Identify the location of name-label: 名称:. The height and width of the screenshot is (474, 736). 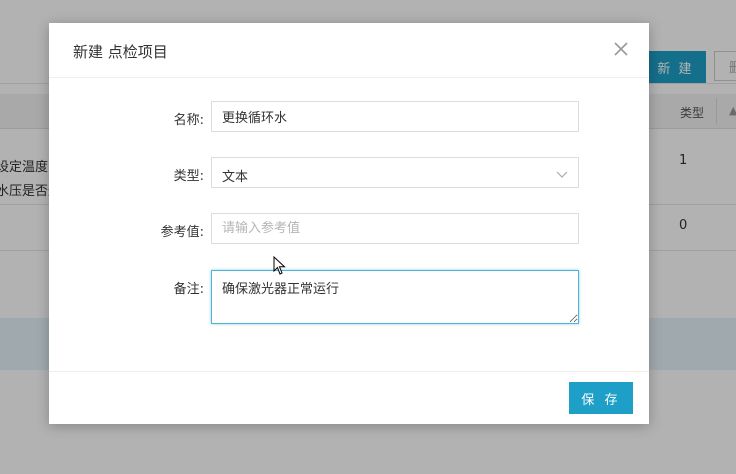
(188, 120).